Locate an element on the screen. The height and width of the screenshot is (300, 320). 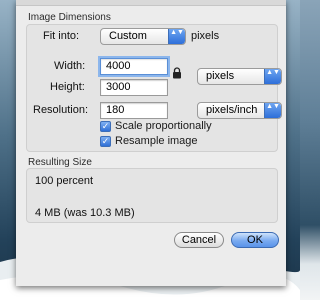
lock-icon is located at coordinates (177, 73).